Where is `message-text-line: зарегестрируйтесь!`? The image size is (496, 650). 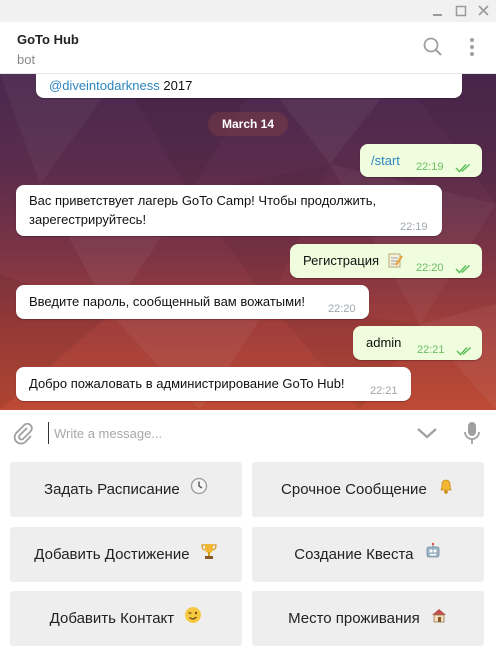
message-text-line: зарегестрируйтесь! is located at coordinates (88, 219).